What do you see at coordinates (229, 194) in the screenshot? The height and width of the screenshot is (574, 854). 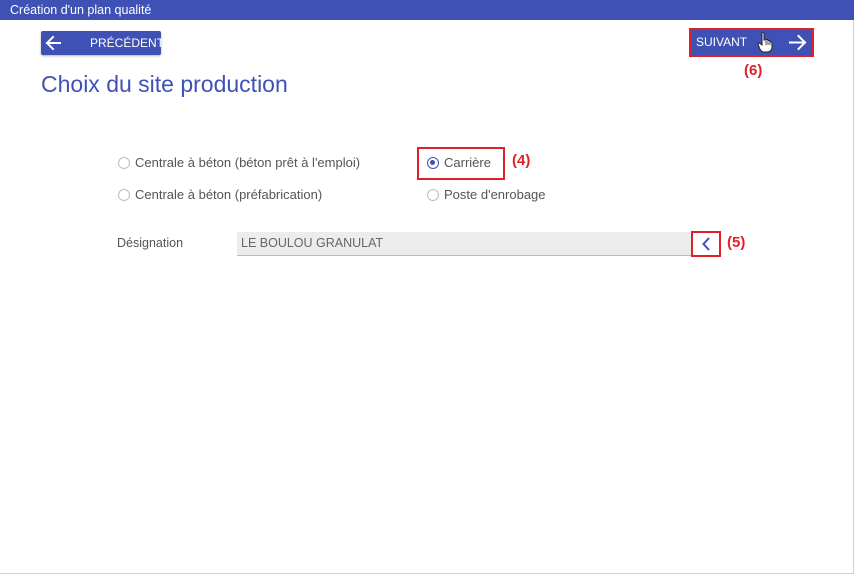 I see `radio-label: Centrale à béton (préfabrication)` at bounding box center [229, 194].